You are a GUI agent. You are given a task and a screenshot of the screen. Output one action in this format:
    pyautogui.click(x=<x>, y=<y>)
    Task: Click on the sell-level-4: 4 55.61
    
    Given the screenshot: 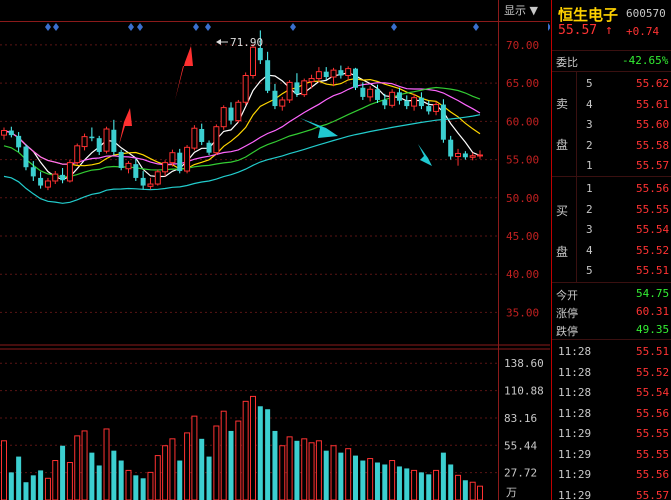 What is the action you would take?
    pyautogui.click(x=611, y=104)
    